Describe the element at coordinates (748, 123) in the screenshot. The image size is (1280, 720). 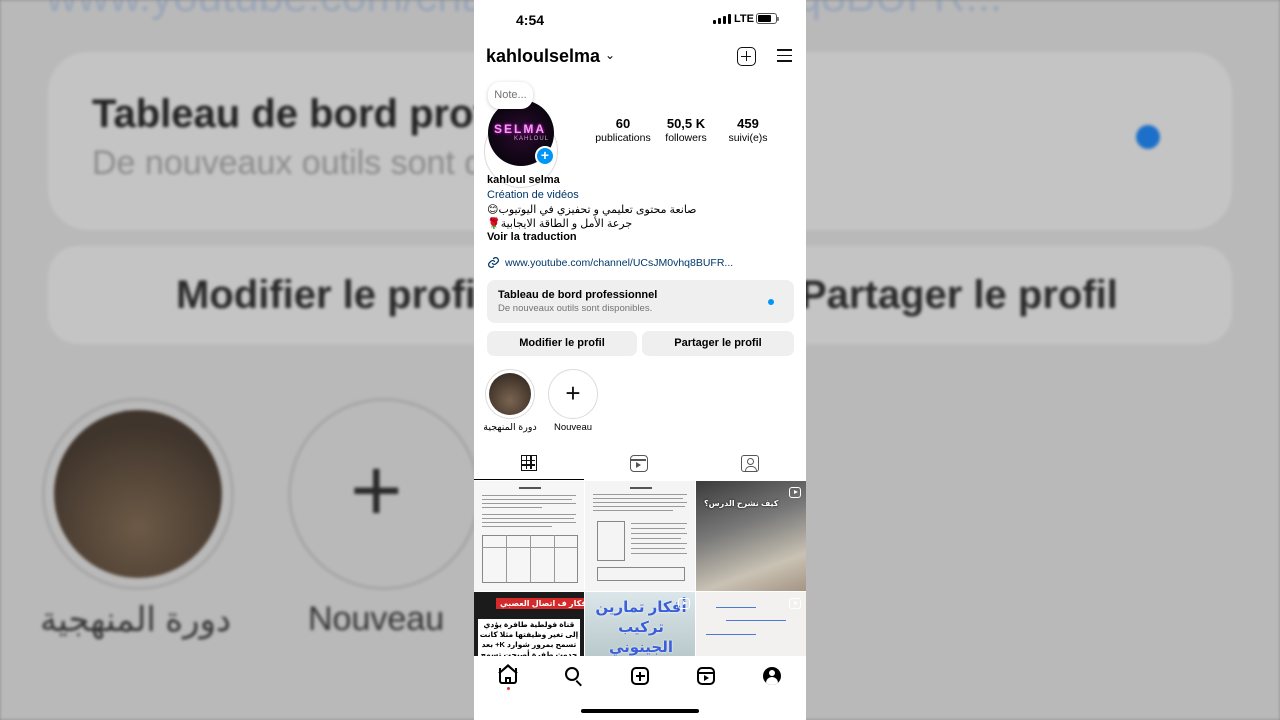
I see `stat-following-value: 459` at that location.